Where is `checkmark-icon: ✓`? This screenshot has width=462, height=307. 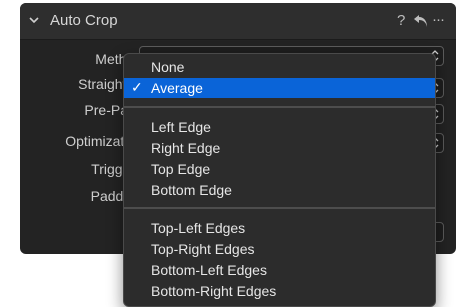
checkmark-icon: ✓ is located at coordinates (137, 87).